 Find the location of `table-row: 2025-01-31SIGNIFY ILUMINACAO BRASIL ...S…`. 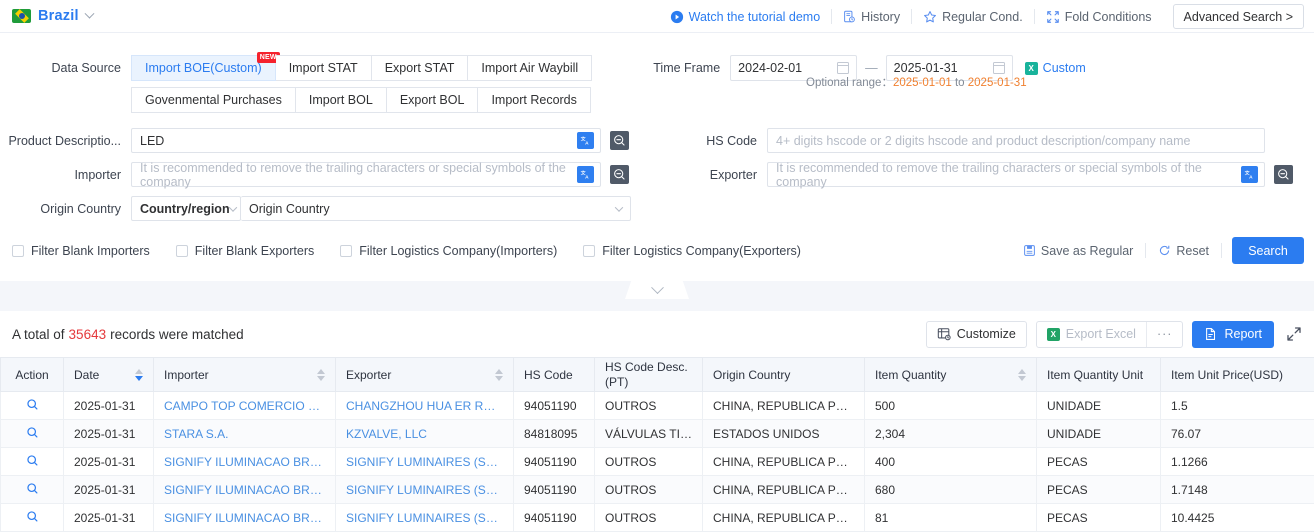

table-row: 2025-01-31SIGNIFY ILUMINACAO BRASIL ...S… is located at coordinates (657, 518).